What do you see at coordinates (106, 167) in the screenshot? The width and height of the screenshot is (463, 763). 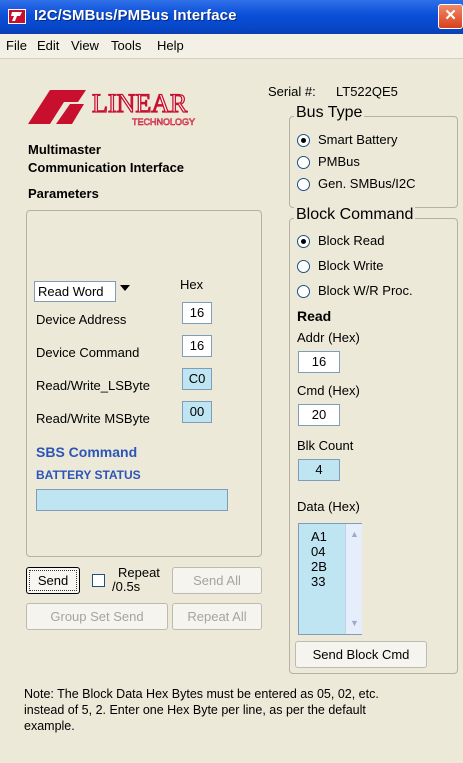 I see `app-subtitle-line2: Communication Interface` at bounding box center [106, 167].